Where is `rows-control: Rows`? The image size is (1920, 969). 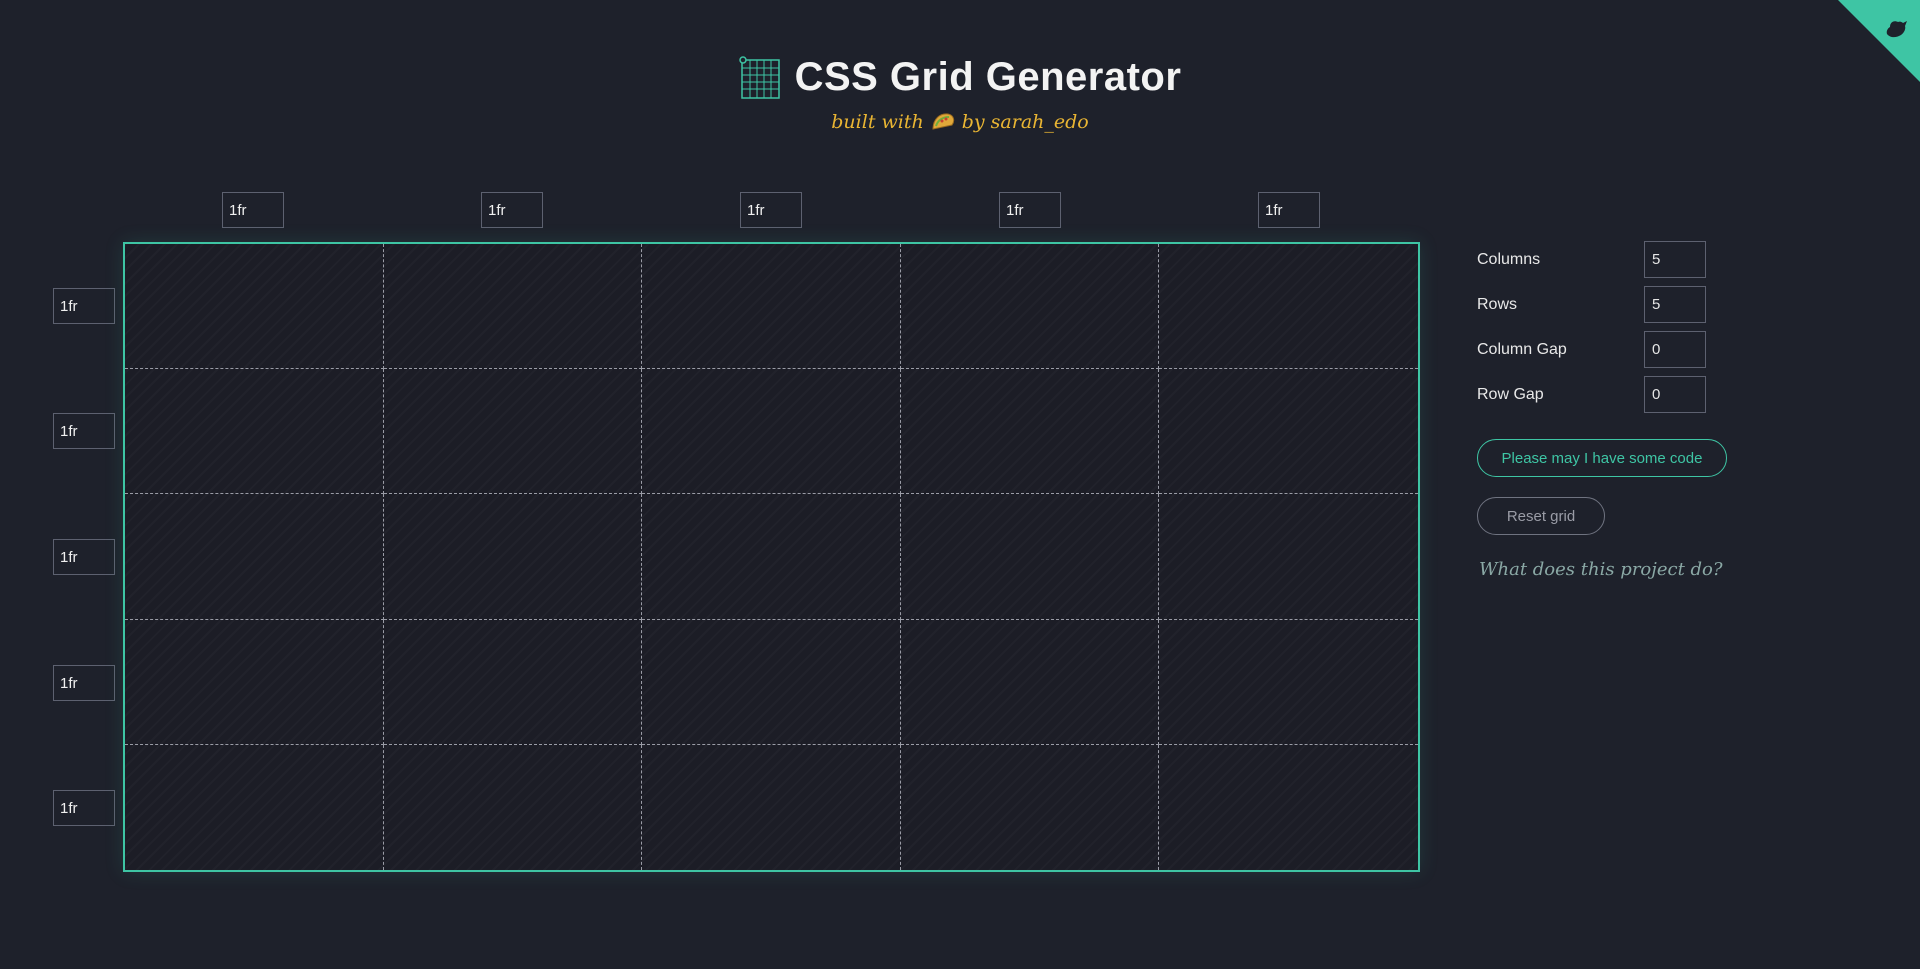 rows-control: Rows is located at coordinates (1591, 304).